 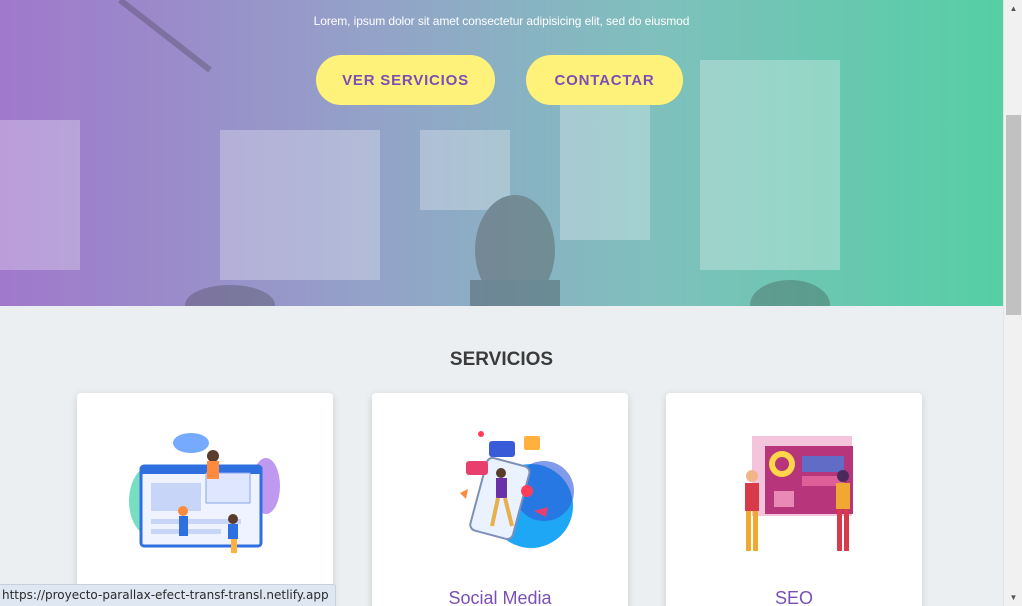 What do you see at coordinates (793, 597) in the screenshot?
I see `service-card-label: SEO` at bounding box center [793, 597].